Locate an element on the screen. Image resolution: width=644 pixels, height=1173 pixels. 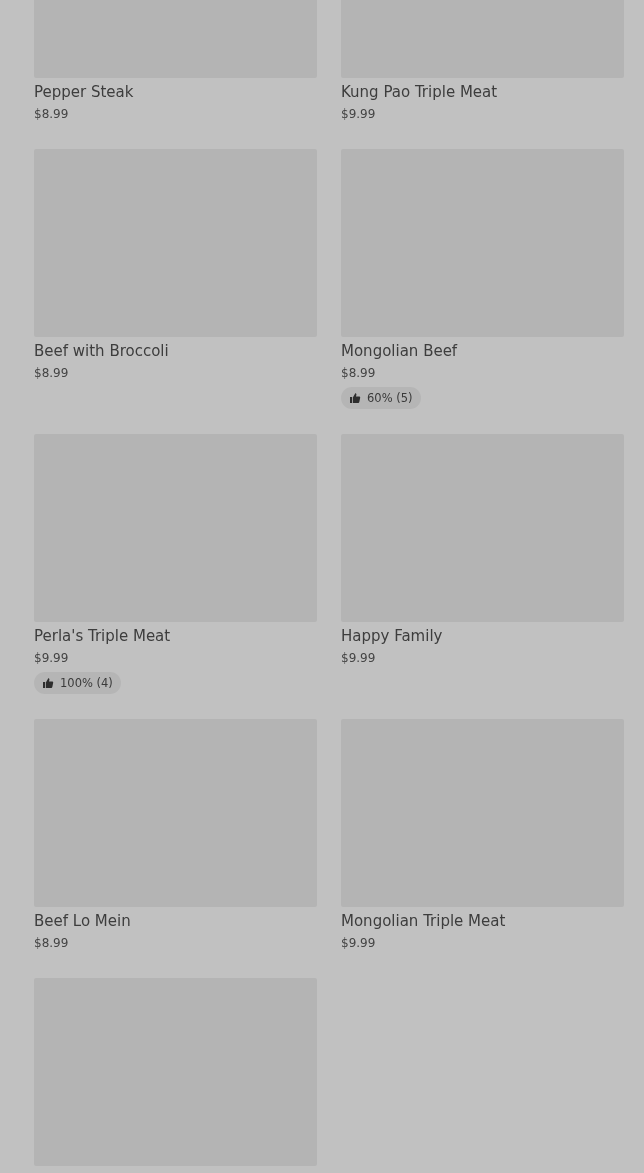
dish-name: Beef with Broccoli is located at coordinates (101, 351).